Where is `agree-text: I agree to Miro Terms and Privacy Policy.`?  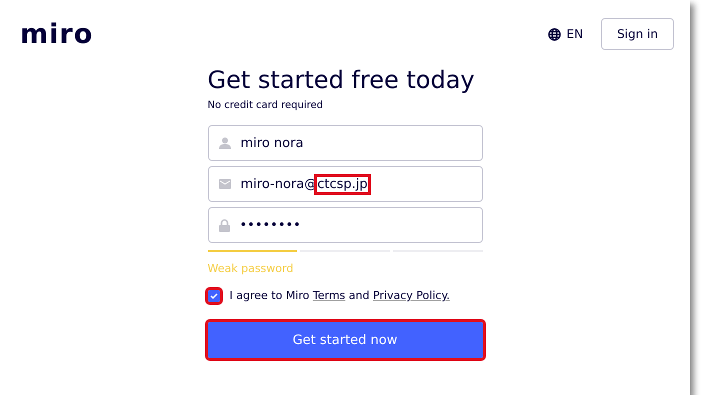
agree-text: I agree to Miro Terms and Privacy Policy. is located at coordinates (340, 295).